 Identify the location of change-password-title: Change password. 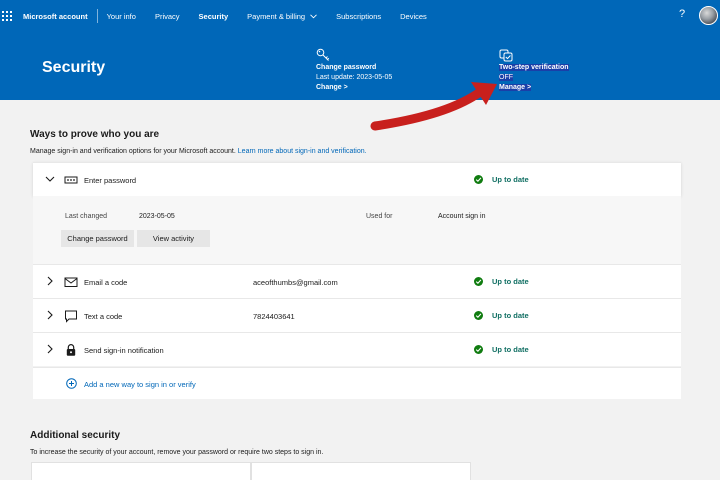
(346, 67).